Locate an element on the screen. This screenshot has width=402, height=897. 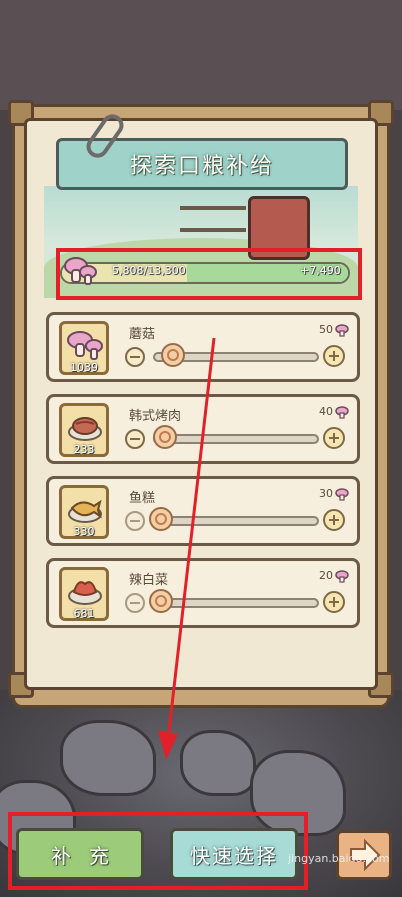
fish-cake-icon is located at coordinates (85, 511).